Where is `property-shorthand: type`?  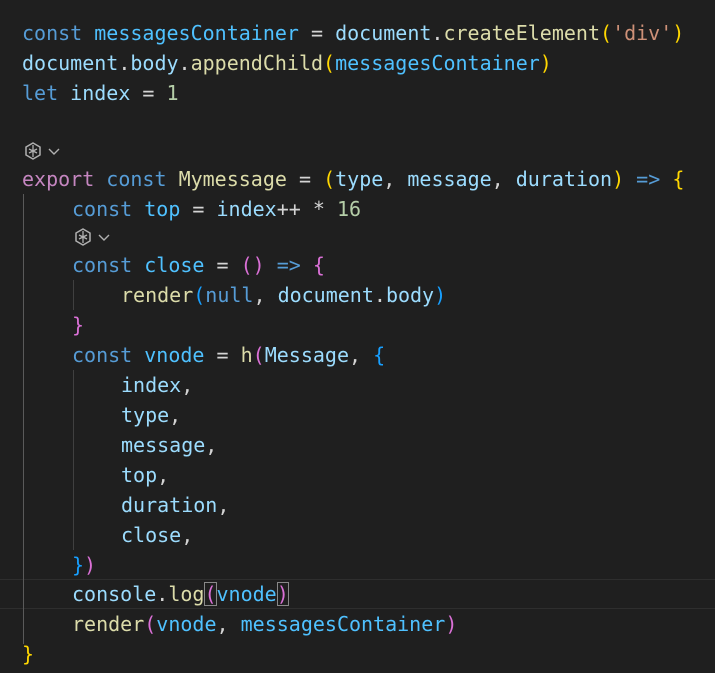
property-shorthand: type is located at coordinates (145, 415).